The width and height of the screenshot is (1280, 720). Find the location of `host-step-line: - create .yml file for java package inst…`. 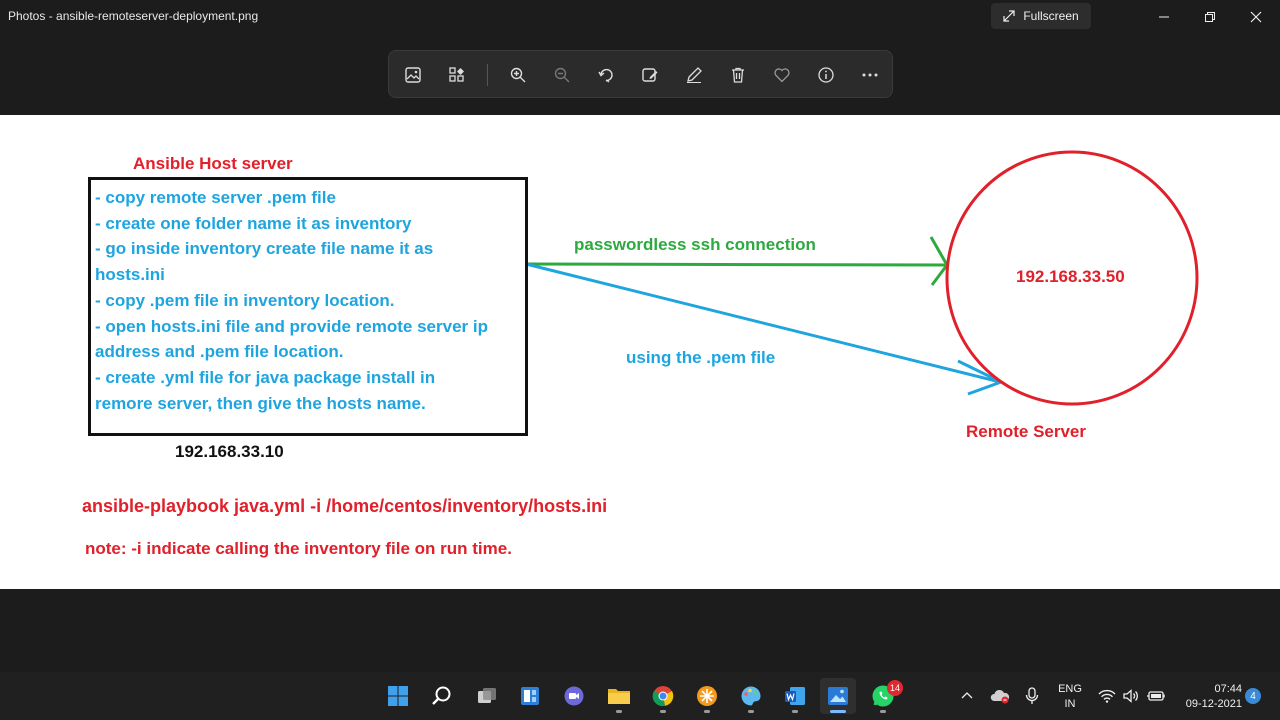

host-step-line: - create .yml file for java package inst… is located at coordinates (265, 377).